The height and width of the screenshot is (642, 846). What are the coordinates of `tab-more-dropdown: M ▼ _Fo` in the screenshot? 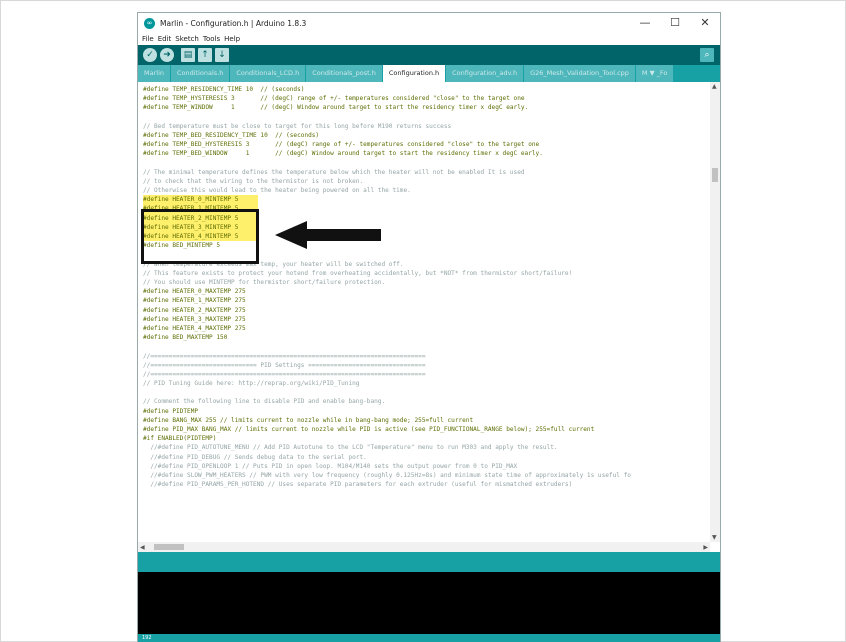 It's located at (654, 73).